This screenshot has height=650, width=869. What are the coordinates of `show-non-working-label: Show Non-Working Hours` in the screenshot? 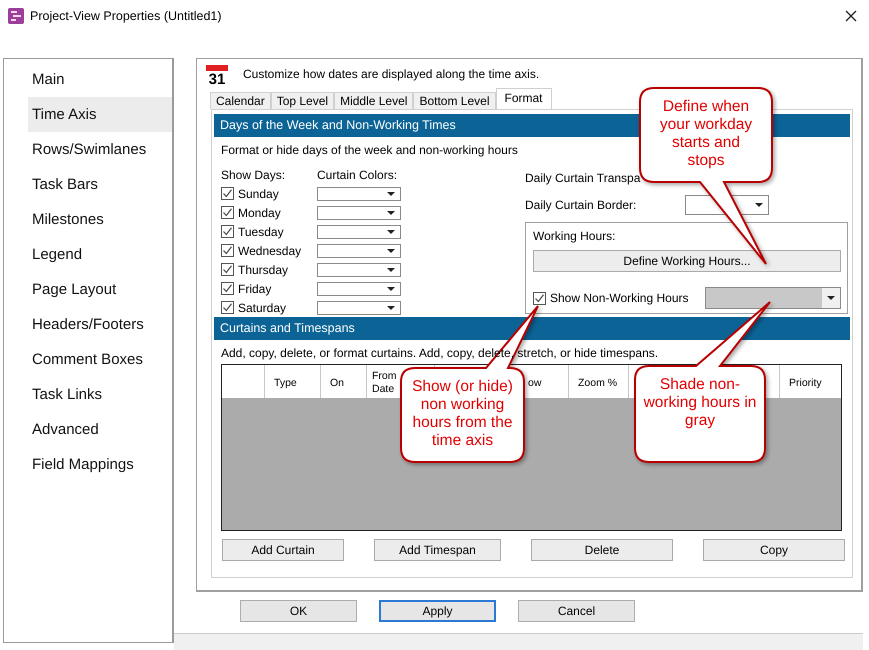 It's located at (619, 298).